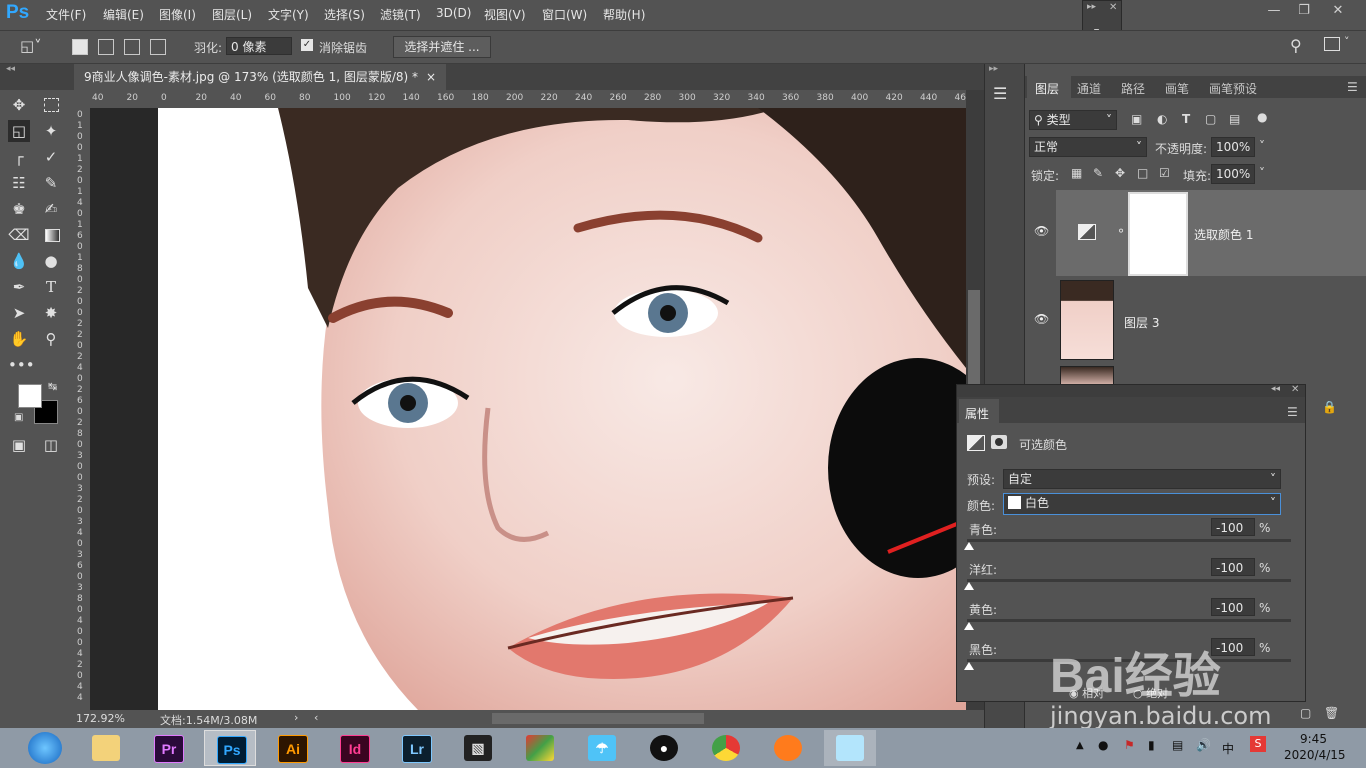 This screenshot has width=1366, height=768. Describe the element at coordinates (19, 105) in the screenshot. I see `move-tool-icon: ✥` at that location.